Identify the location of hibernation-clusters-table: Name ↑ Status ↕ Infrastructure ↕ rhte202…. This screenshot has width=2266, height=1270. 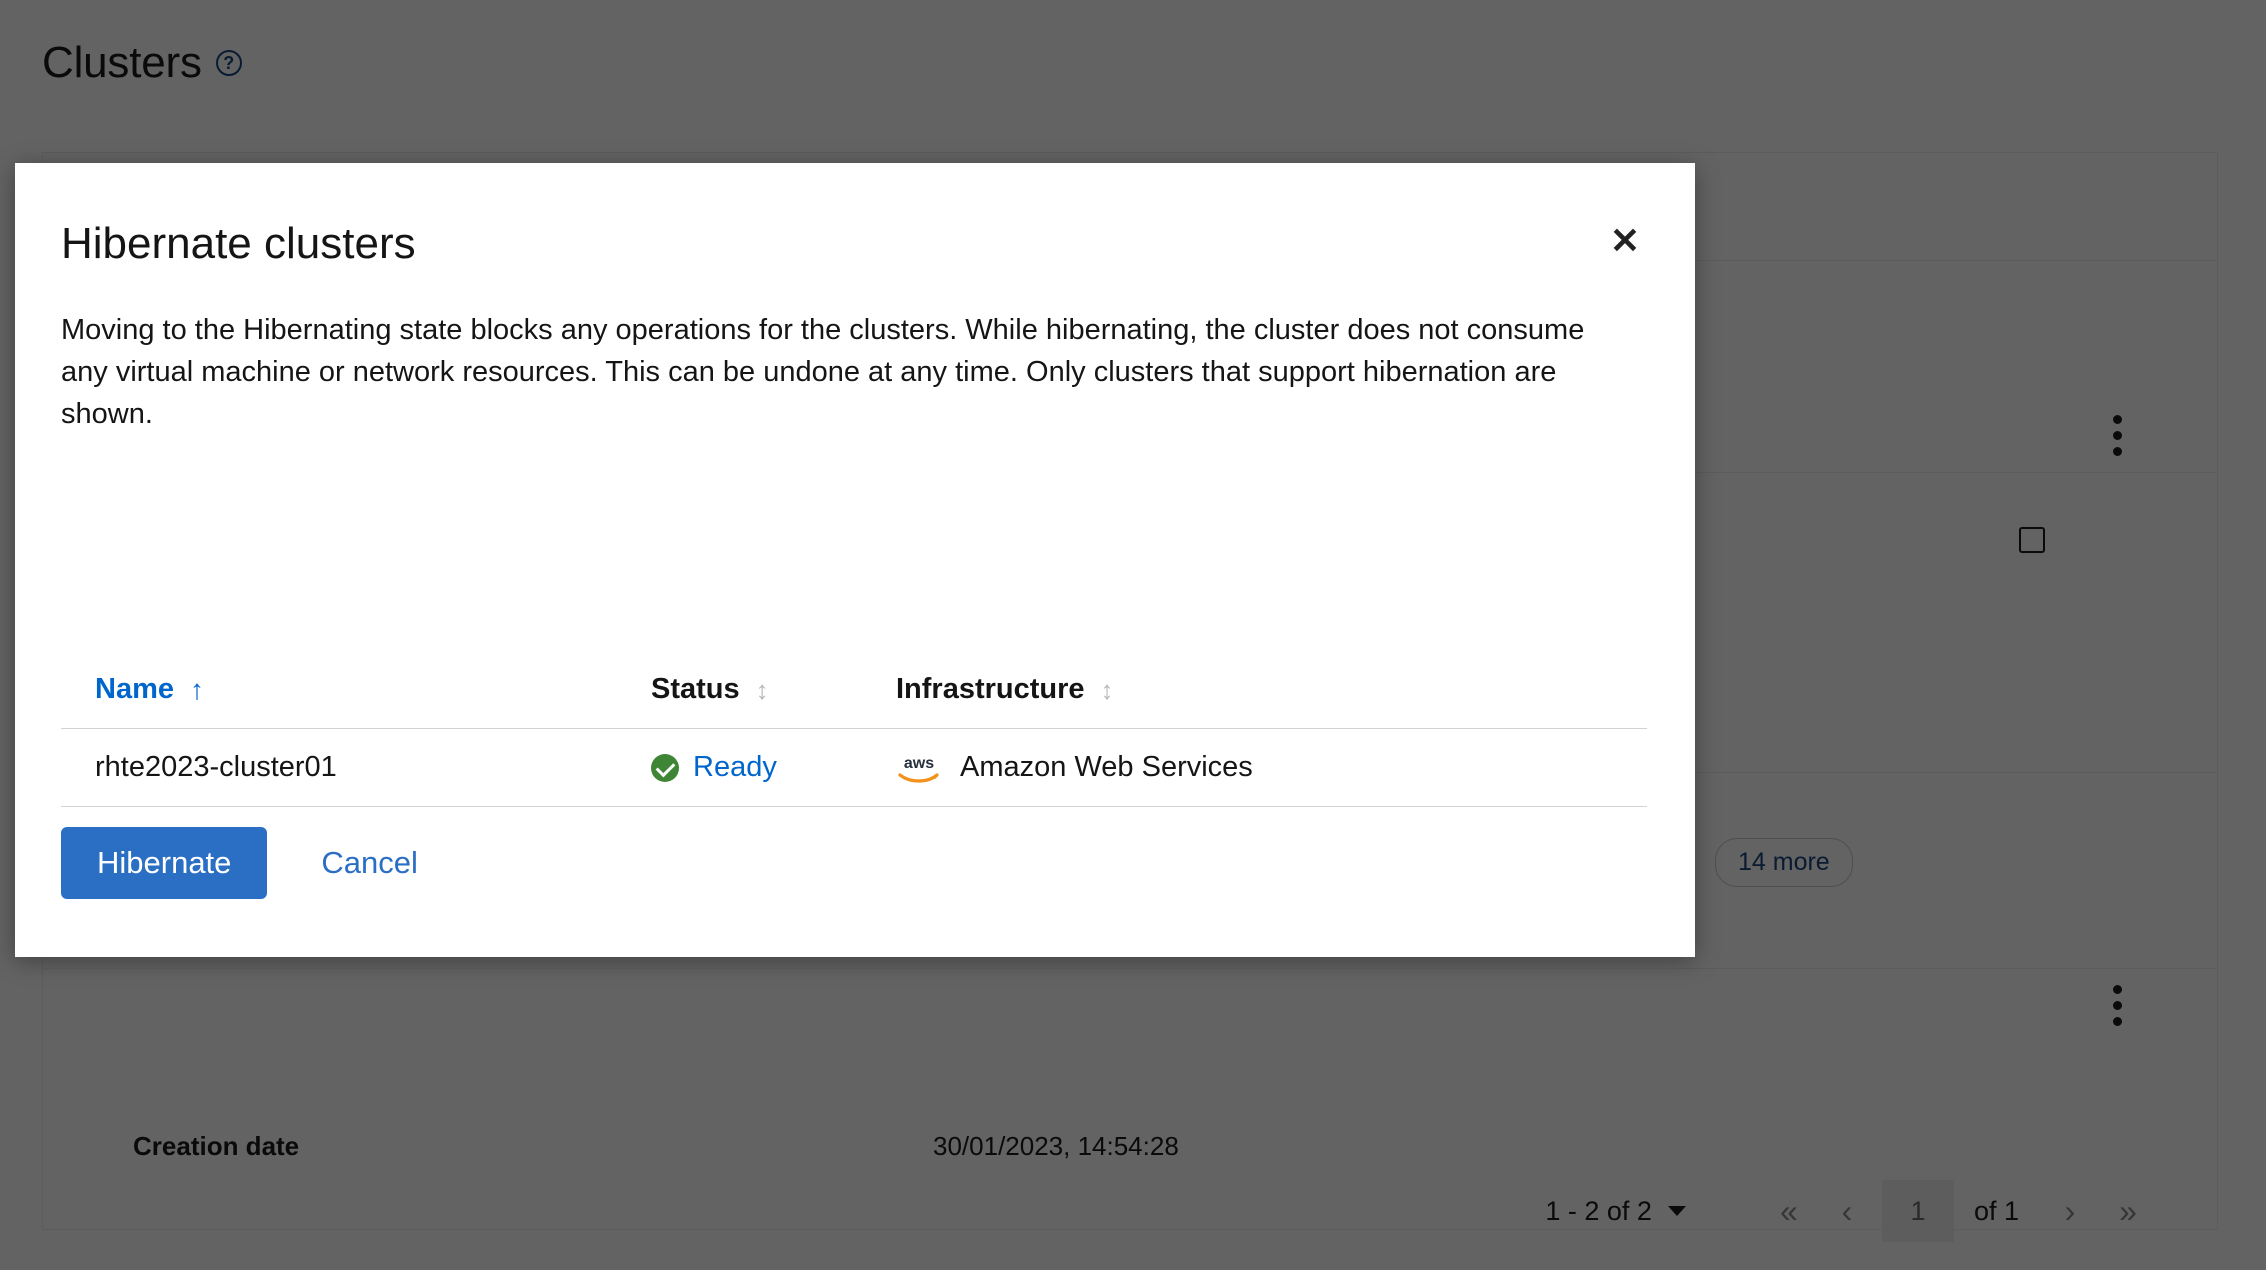
(854, 740).